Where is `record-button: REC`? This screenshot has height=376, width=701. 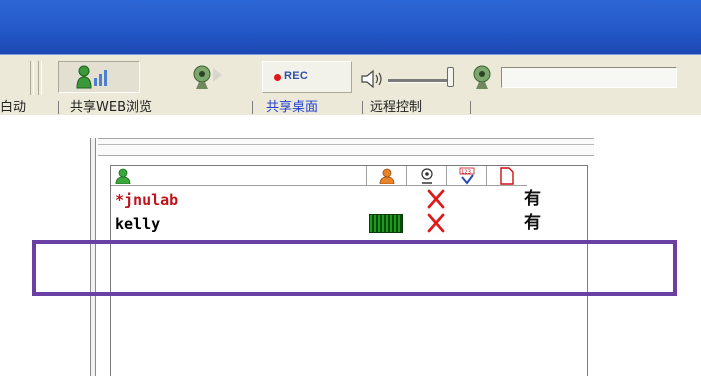
record-button: REC is located at coordinates (307, 77).